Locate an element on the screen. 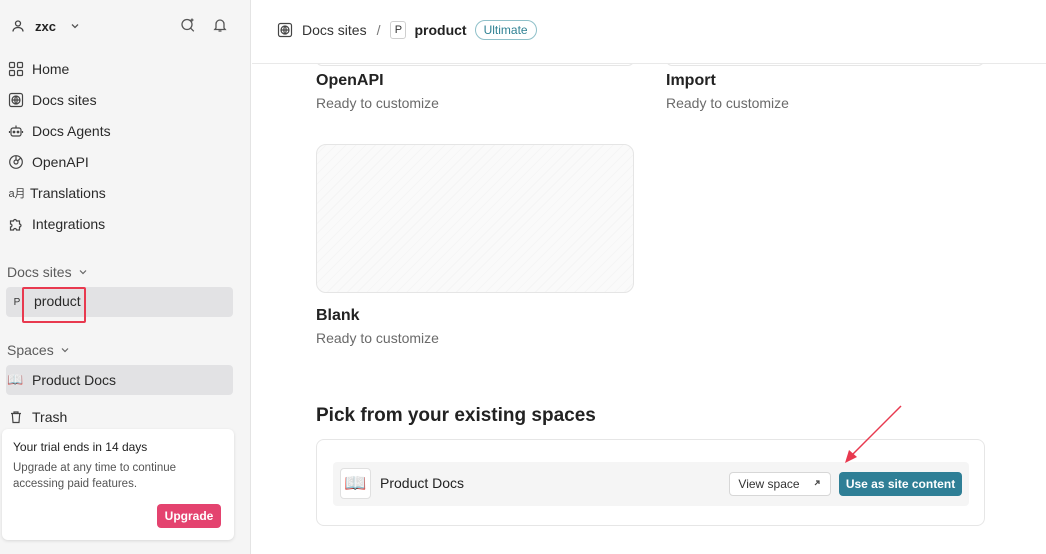 Image resolution: width=1046 pixels, height=554 pixels. translate-icon: a月 is located at coordinates (17, 194).